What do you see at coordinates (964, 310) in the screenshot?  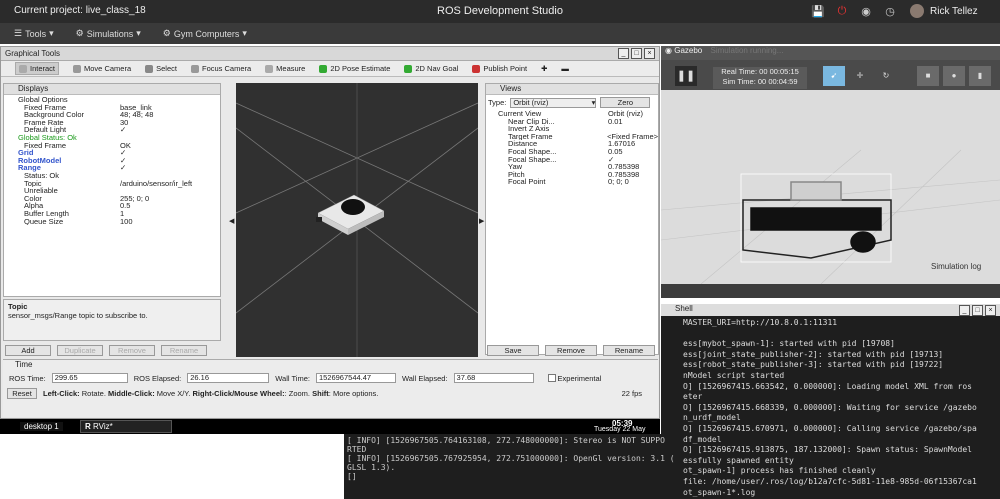 I see `shell-minimize-button: _` at bounding box center [964, 310].